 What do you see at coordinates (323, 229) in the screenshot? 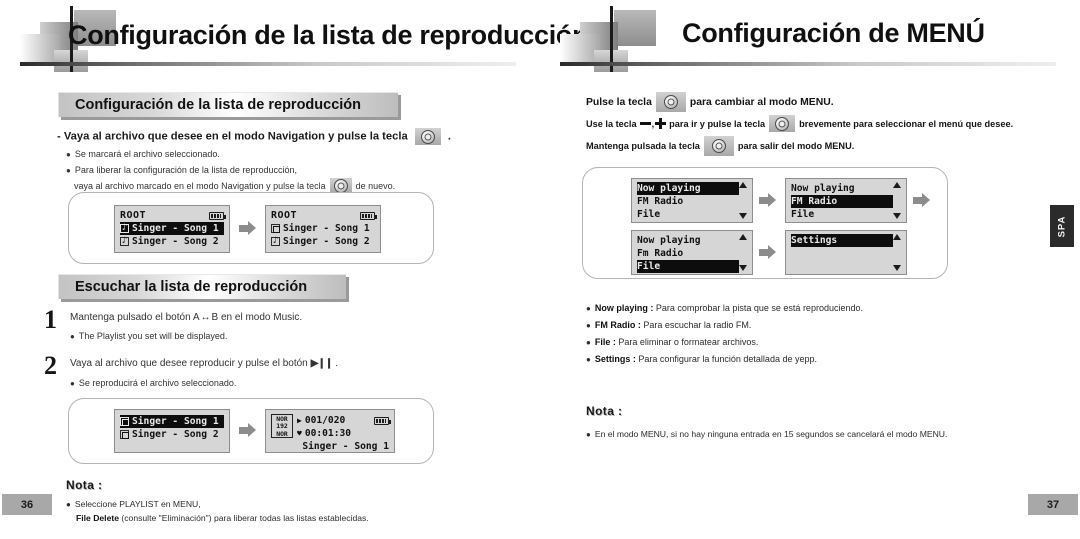
I see `lcd-nav-after: ROOT Singer - Song 1 Singer - Song 2` at bounding box center [323, 229].